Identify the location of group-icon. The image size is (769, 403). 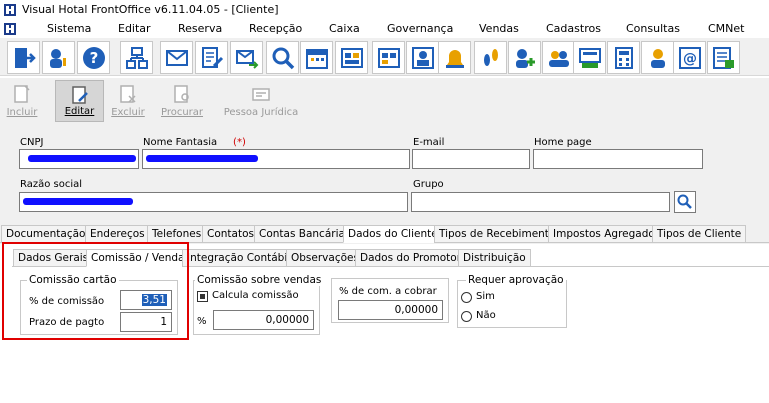
(559, 59).